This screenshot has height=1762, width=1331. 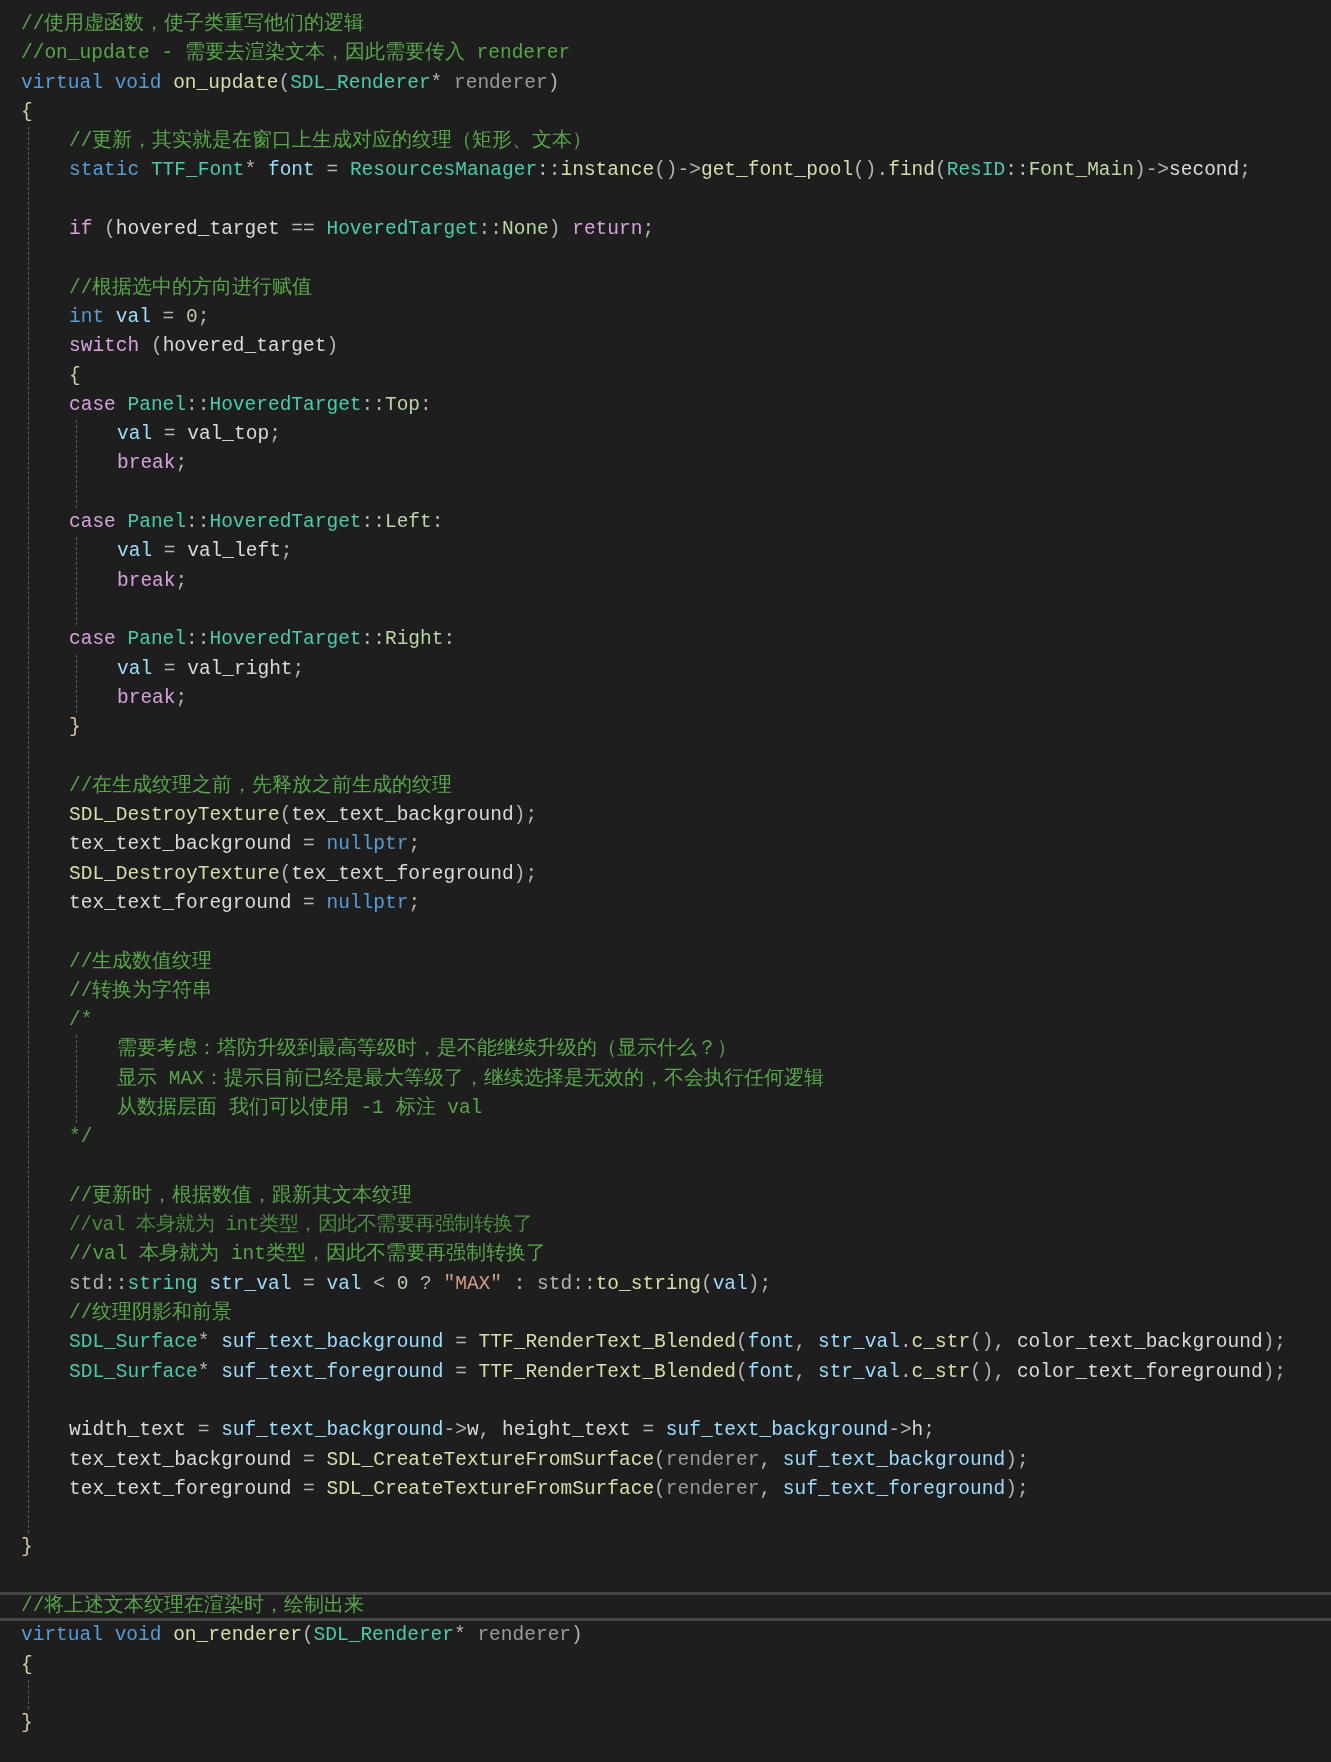 I want to click on code-line: SDL_Surface* suf_text_foreground = TTF_RenderText_Blended(font, str_val.c_str(), color_text_foreground);, so click(x=678, y=1372).